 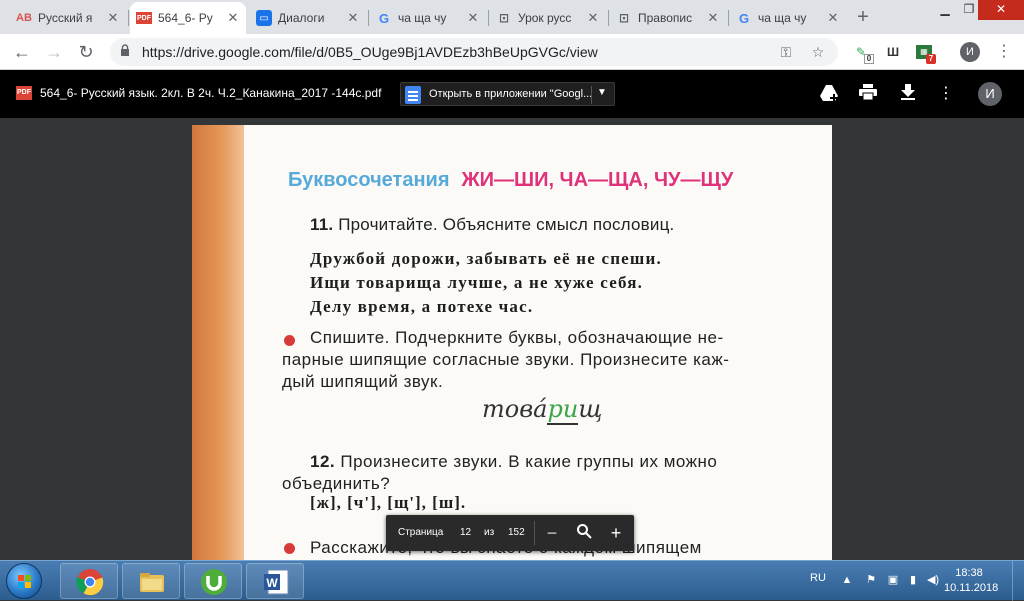 What do you see at coordinates (970, 52) in the screenshot?
I see `profile-avatar: И` at bounding box center [970, 52].